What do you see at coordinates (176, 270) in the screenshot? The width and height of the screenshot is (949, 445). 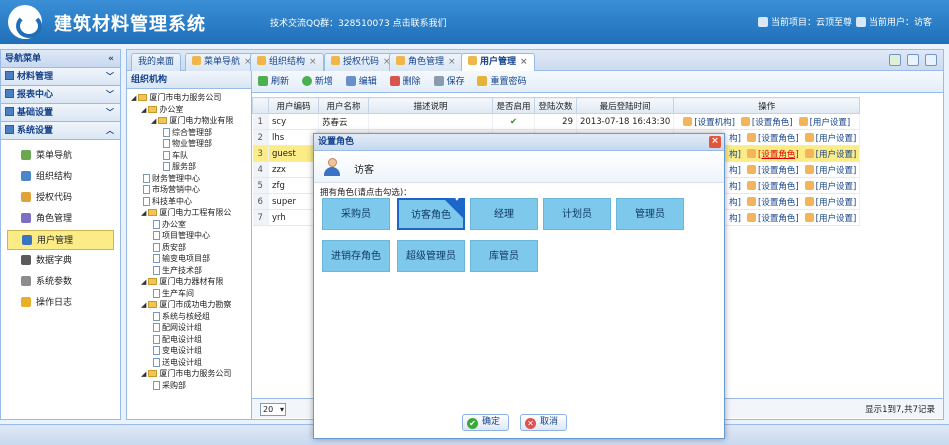 I see `tree-node: 生产技术部` at bounding box center [176, 270].